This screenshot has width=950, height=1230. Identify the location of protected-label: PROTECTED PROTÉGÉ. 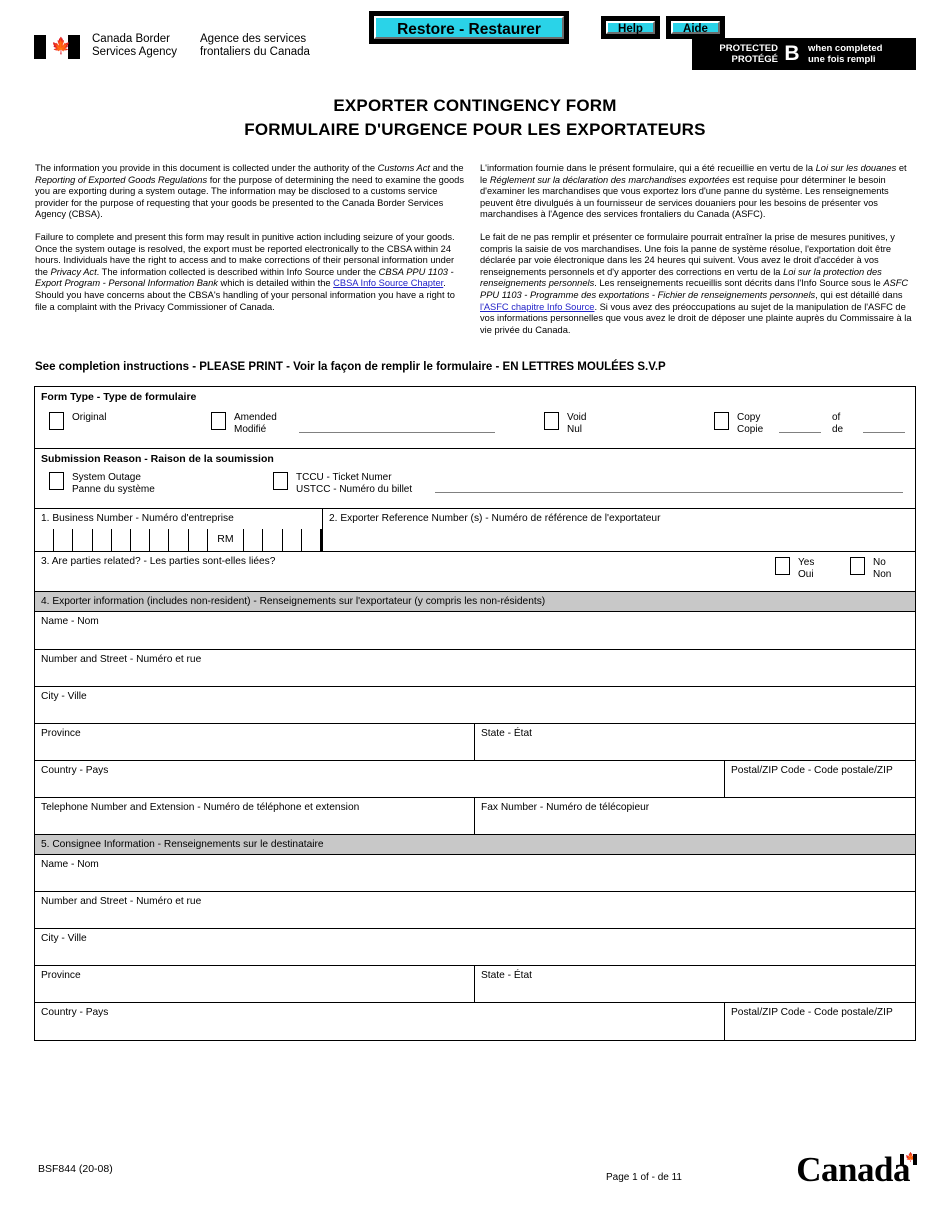
(735, 54).